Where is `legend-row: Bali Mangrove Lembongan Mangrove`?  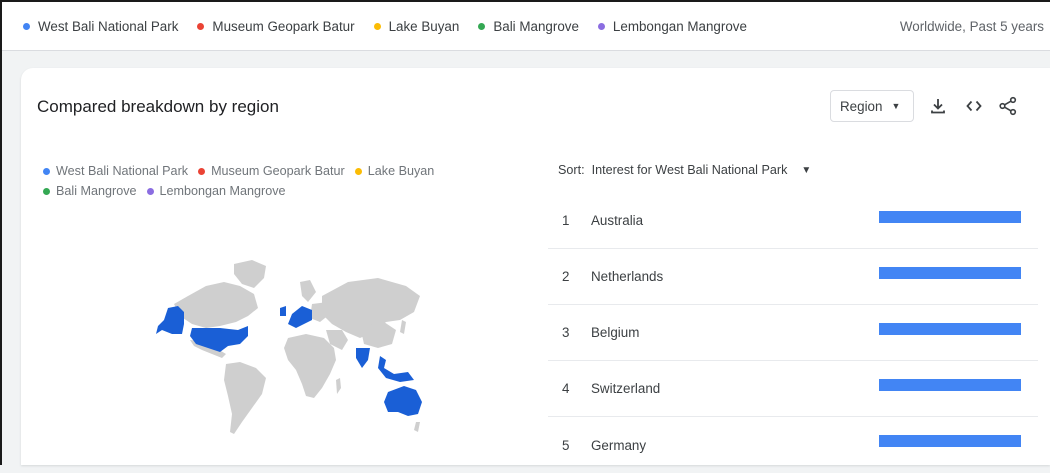
legend-row: Bali Mangrove Lembongan Mangrove is located at coordinates (273, 191).